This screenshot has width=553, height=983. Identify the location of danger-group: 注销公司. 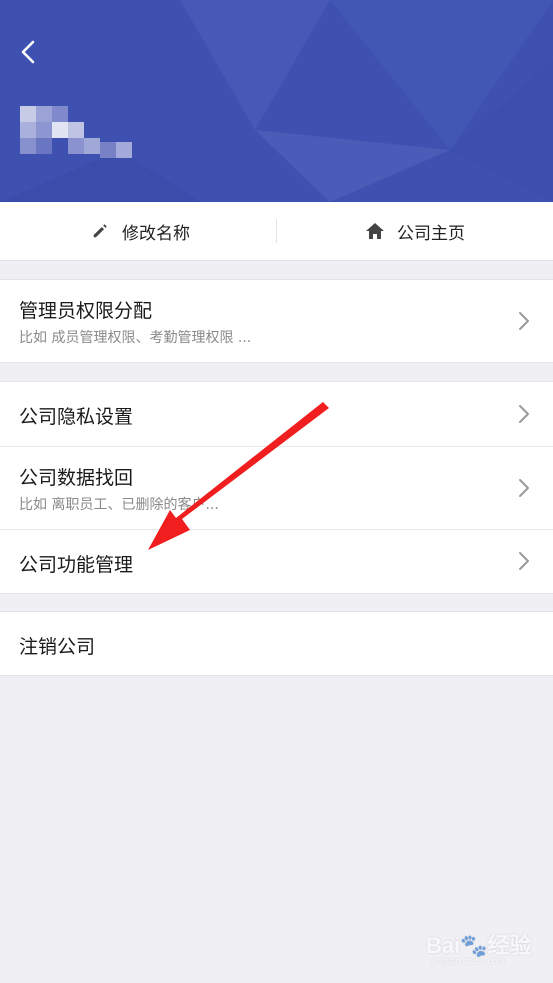
(276, 643).